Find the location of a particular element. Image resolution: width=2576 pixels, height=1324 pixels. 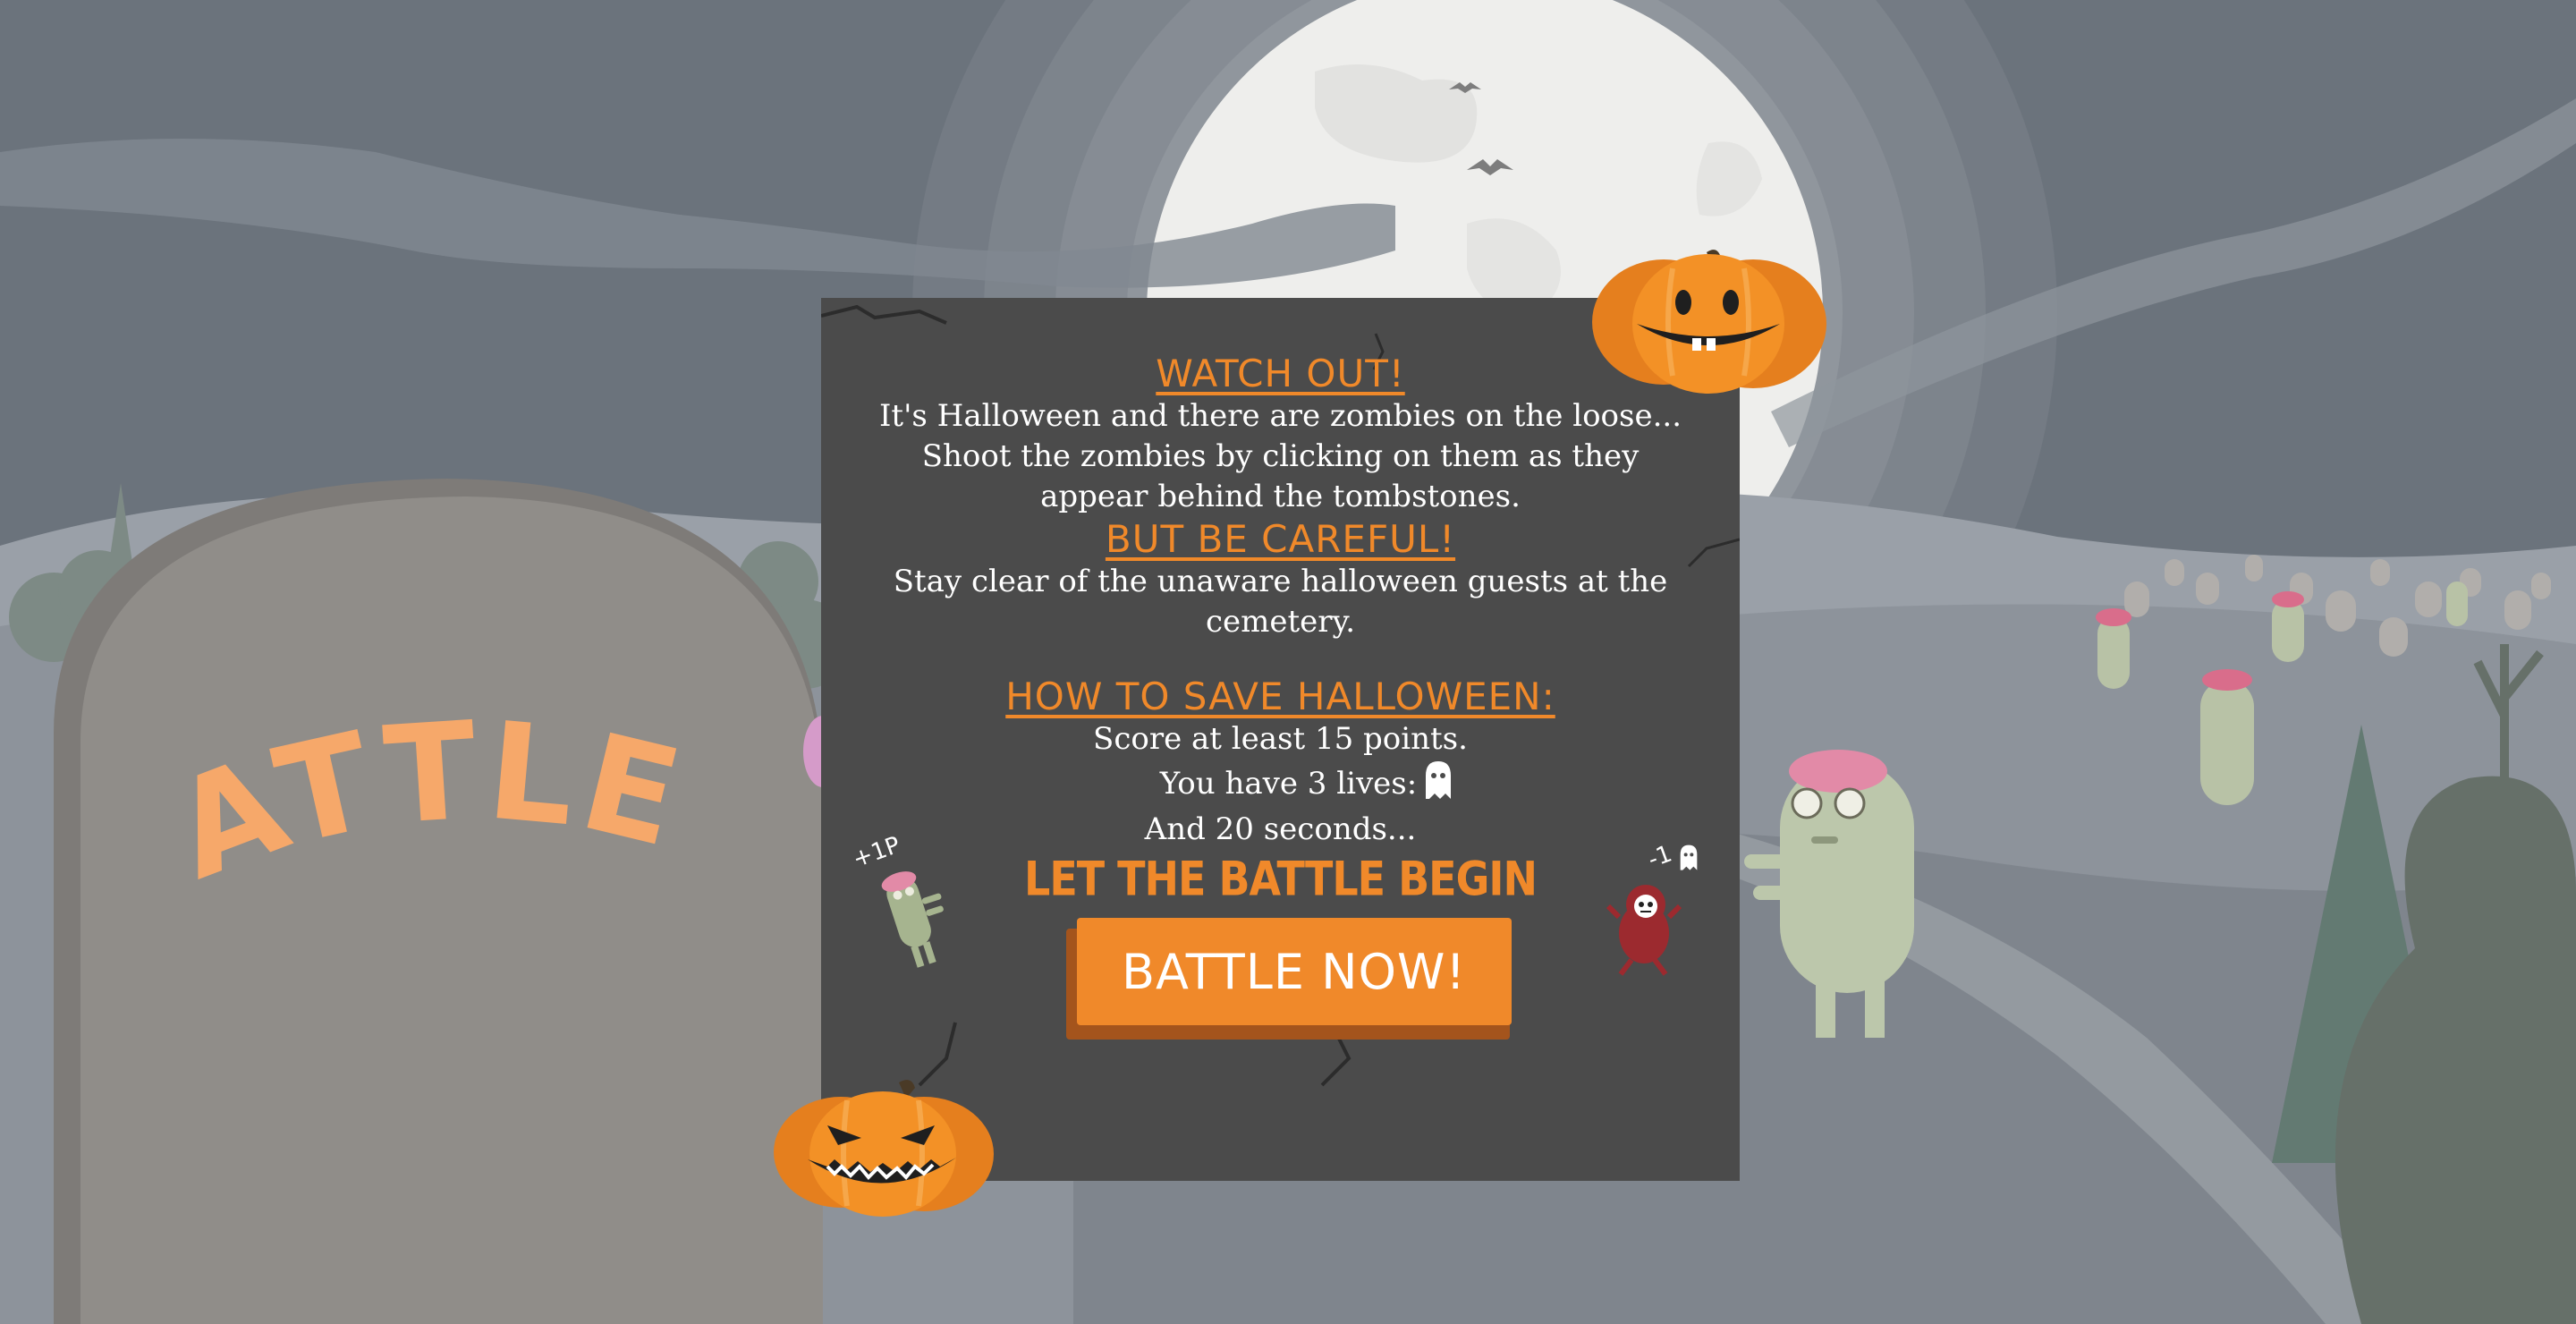

heading-be-careful: BUT BE CAREFUL! is located at coordinates (1280, 539).